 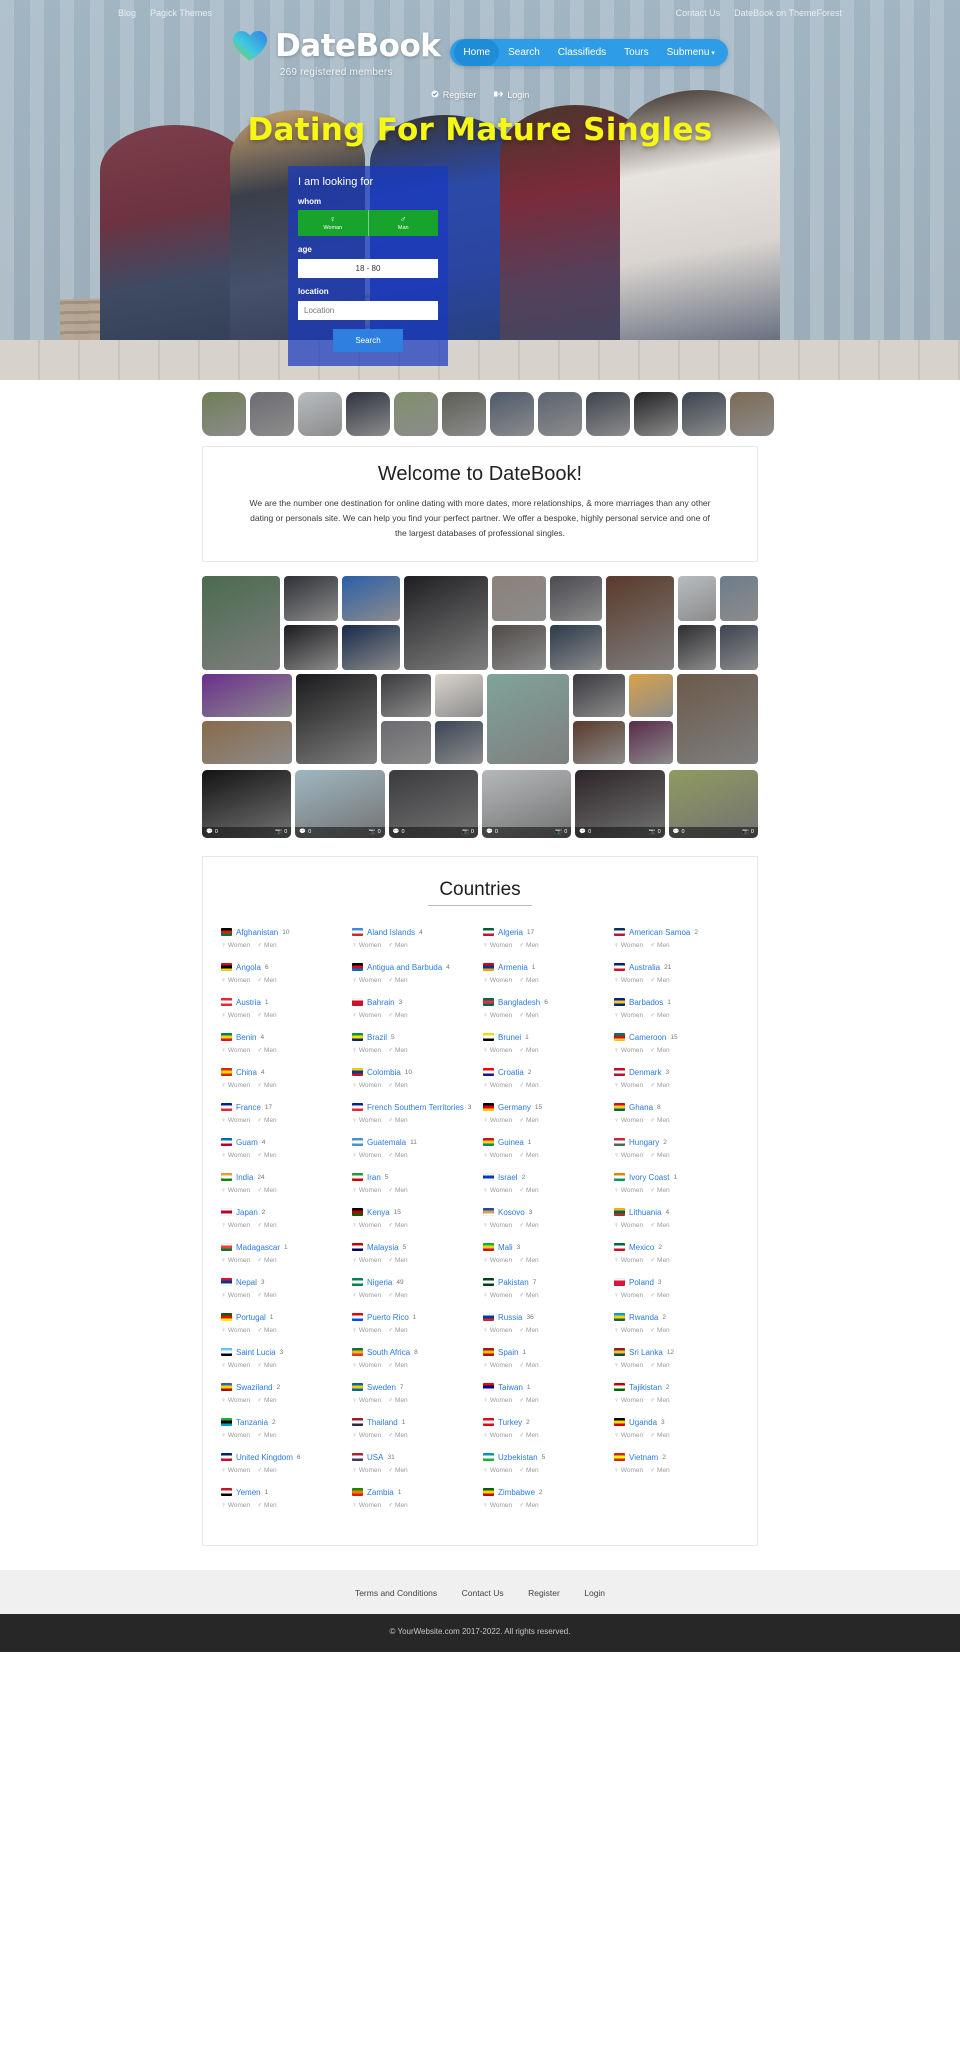 What do you see at coordinates (644, 1142) in the screenshot?
I see `country-link: Hungary` at bounding box center [644, 1142].